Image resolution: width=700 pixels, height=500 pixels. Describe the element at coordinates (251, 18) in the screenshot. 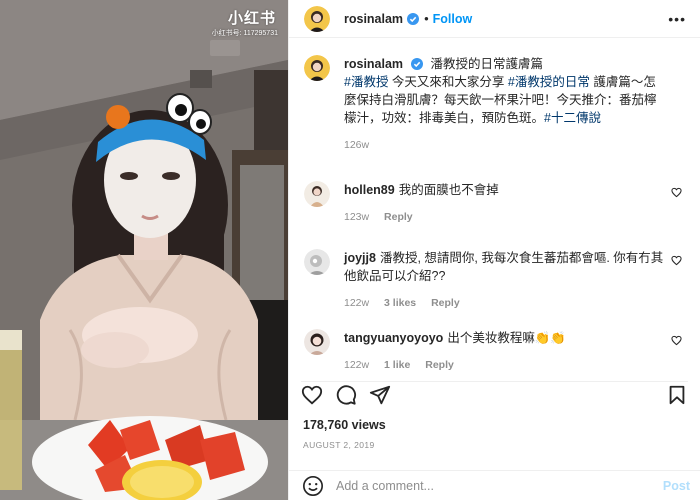

I see `watermark-logo: 小红书` at that location.